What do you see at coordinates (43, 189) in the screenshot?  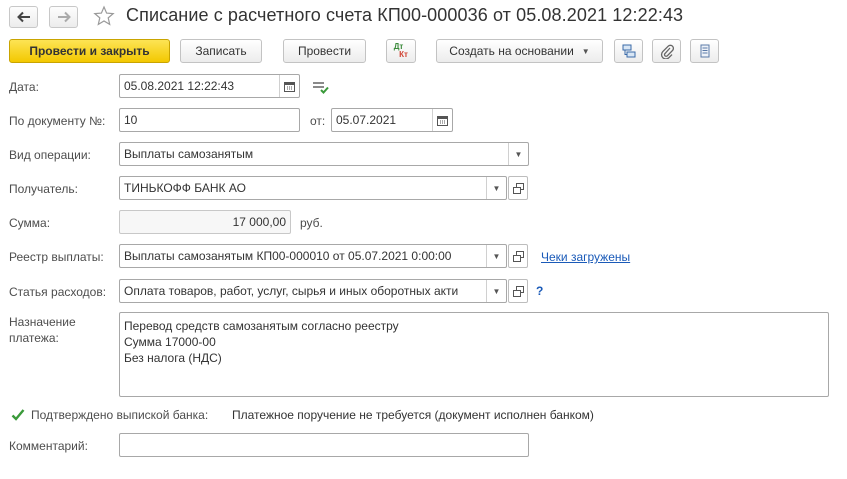 I see `recipient-label: Получатель:` at bounding box center [43, 189].